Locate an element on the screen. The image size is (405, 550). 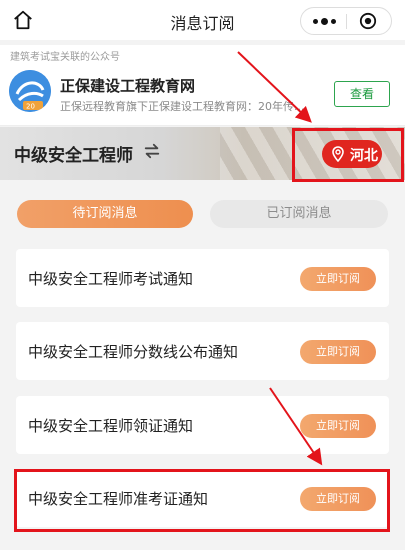
subscription-tabs: 待订阅消息 已订阅消息 is located at coordinates (202, 216).